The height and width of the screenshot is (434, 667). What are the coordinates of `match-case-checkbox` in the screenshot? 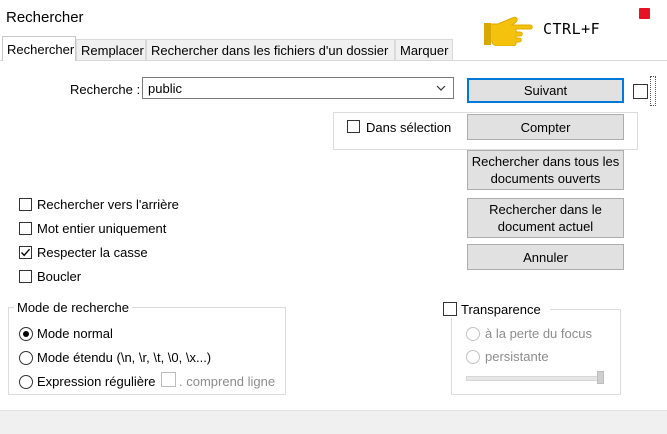 It's located at (25, 252).